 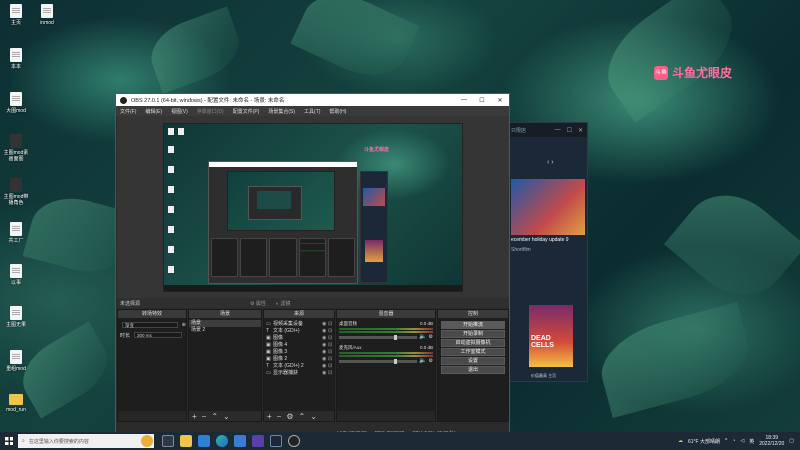 I want to click on source-item: ▣ 图像 3 ◉ ⊡, so click(x=299, y=352).